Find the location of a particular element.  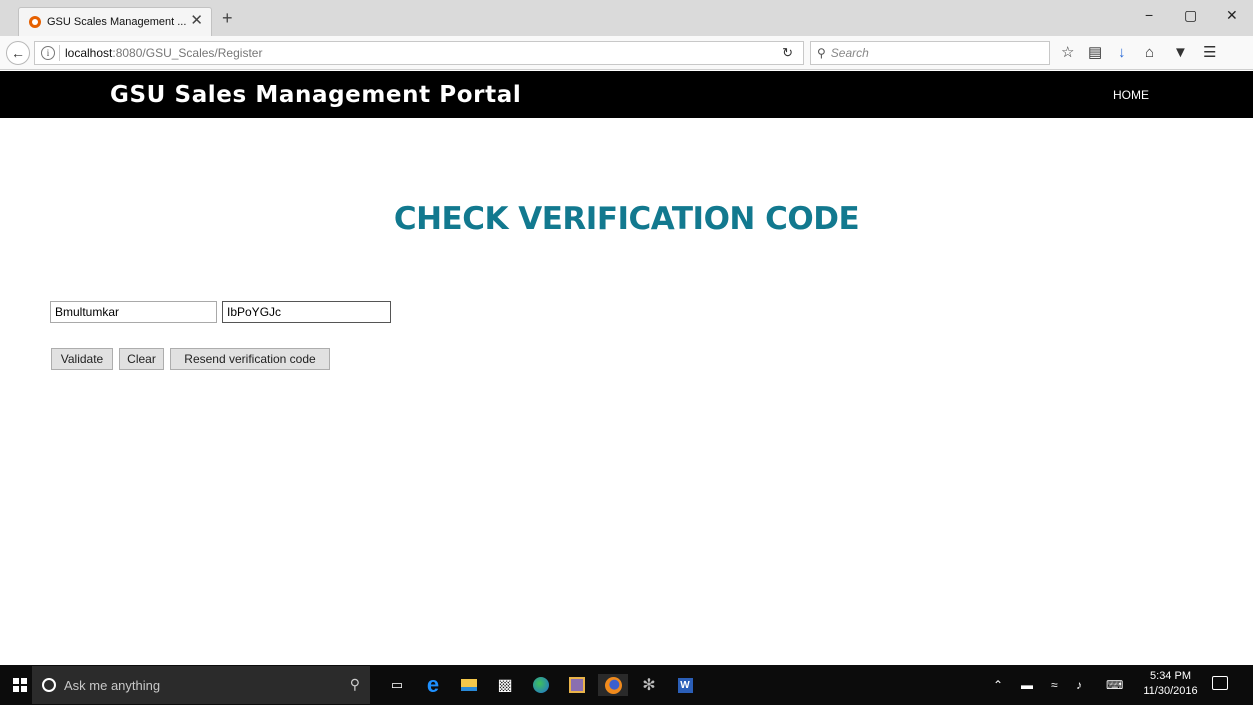

browser-tabstrip: GSU Scales Management ... ✕ + − ▢ ✕ is located at coordinates (626, 18).